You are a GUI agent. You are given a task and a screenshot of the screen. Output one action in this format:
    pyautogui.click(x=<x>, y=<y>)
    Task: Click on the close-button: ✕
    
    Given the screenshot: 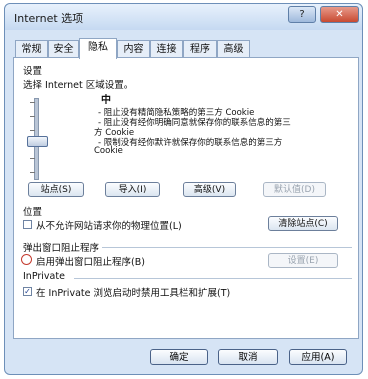 What is the action you would take?
    pyautogui.click(x=339, y=14)
    